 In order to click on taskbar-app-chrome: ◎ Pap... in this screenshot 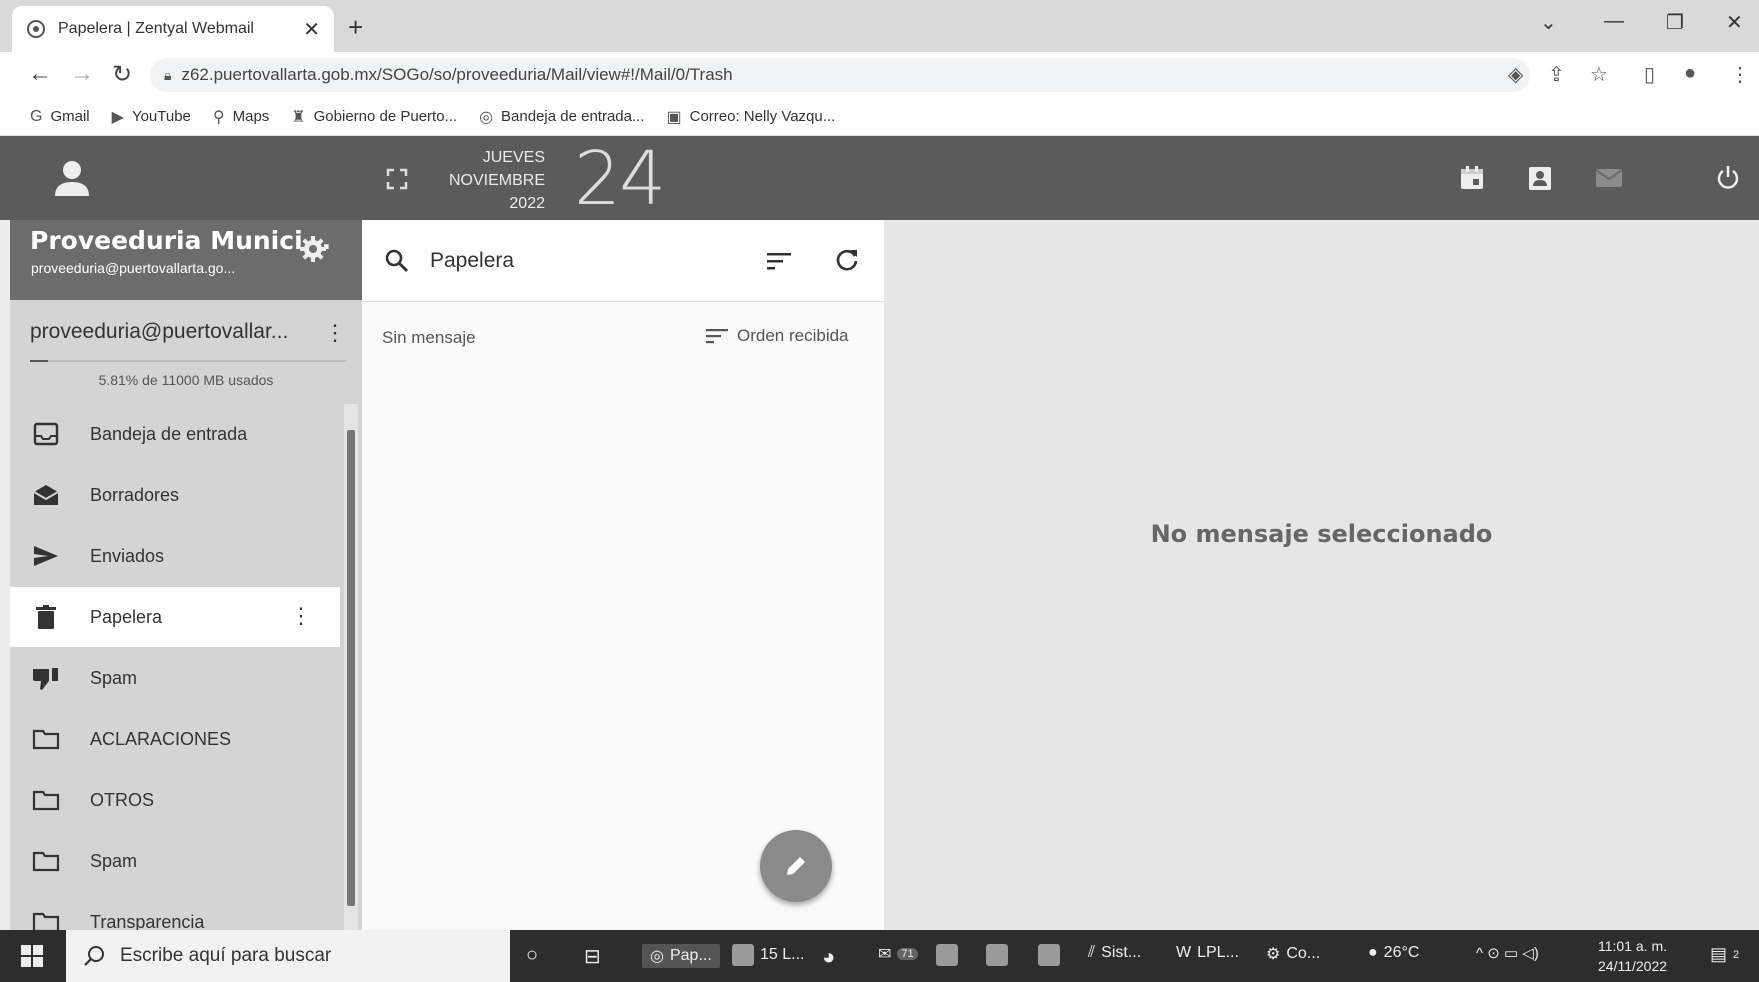, I will do `click(681, 956)`.